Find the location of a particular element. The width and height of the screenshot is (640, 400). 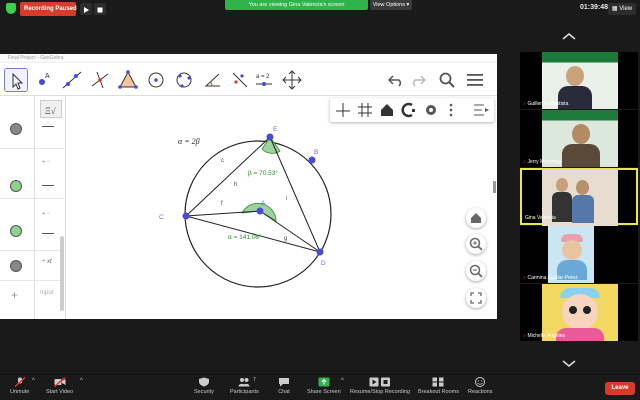

participant-name: ♪ Guillermo Bautista is located at coordinates (545, 104).